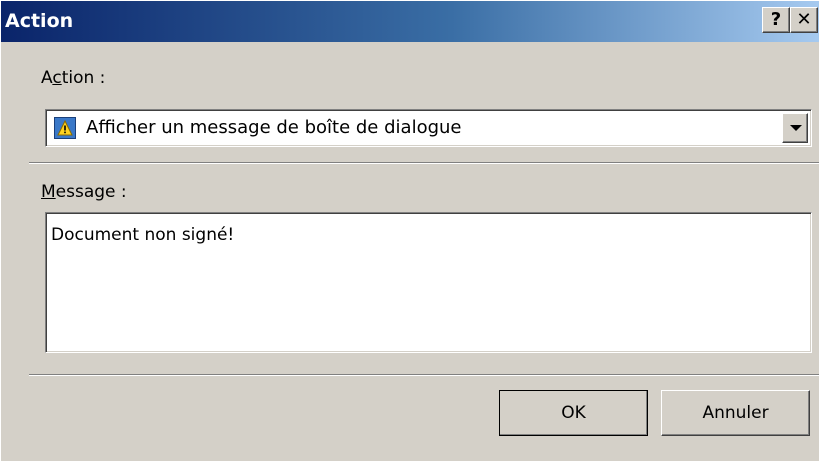  I want to click on close-icon: ✕, so click(804, 19).